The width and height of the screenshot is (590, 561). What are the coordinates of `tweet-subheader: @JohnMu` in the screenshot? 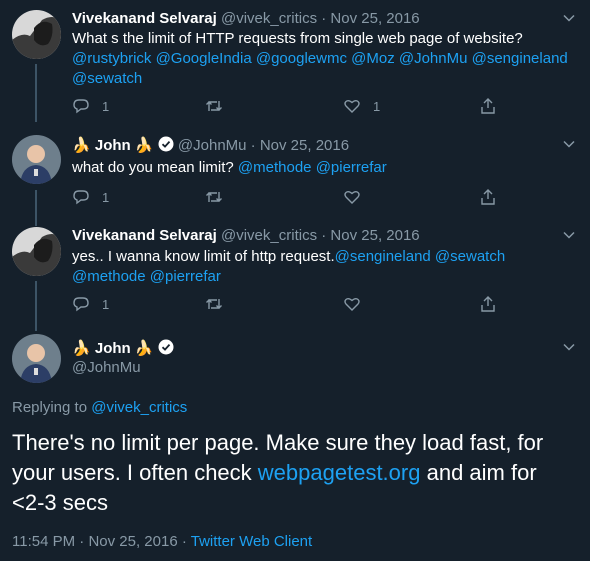 It's located at (106, 368).